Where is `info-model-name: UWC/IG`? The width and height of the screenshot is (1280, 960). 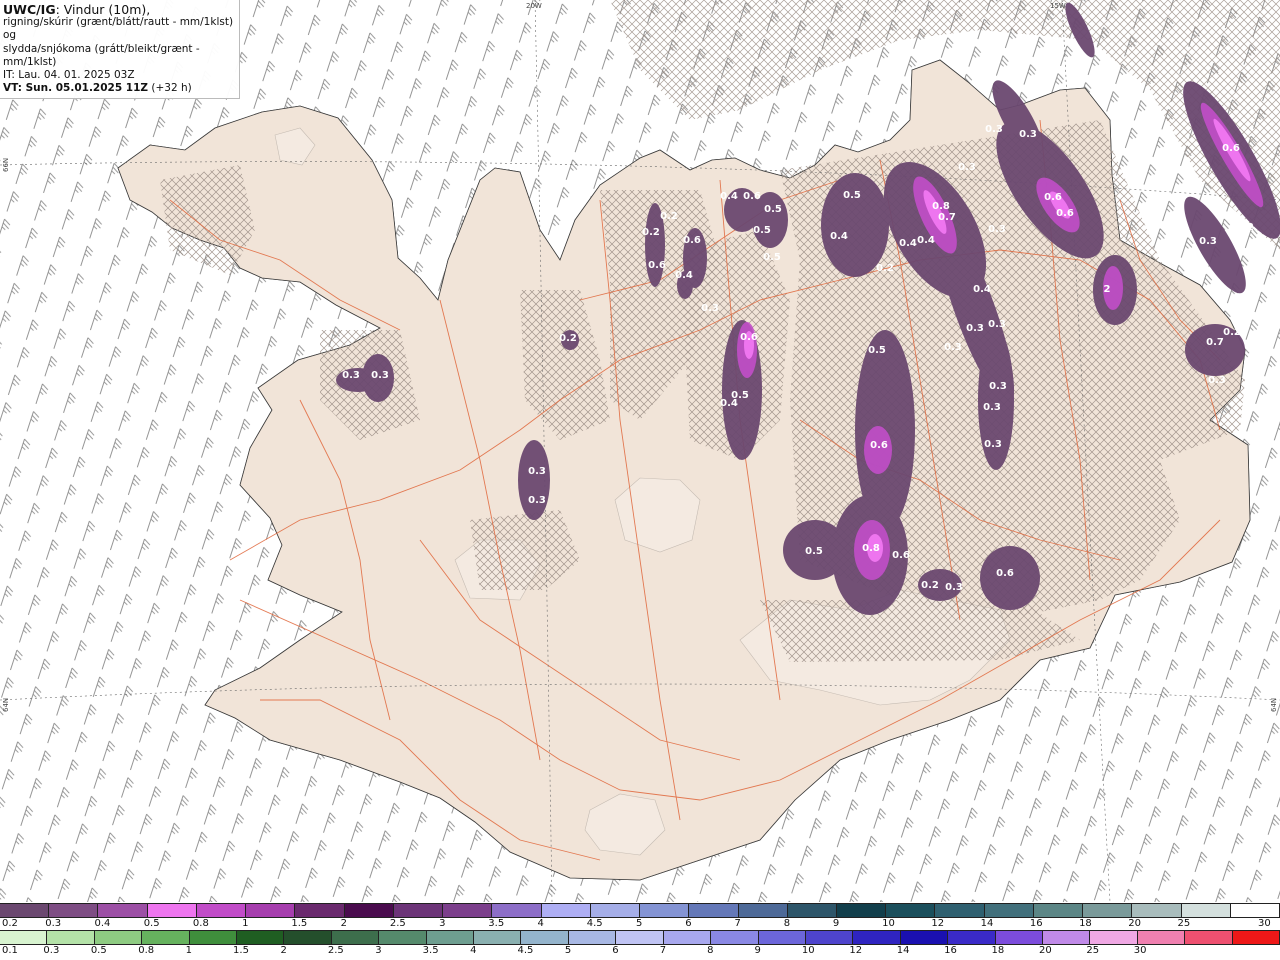 info-model-name: UWC/IG is located at coordinates (29, 9).